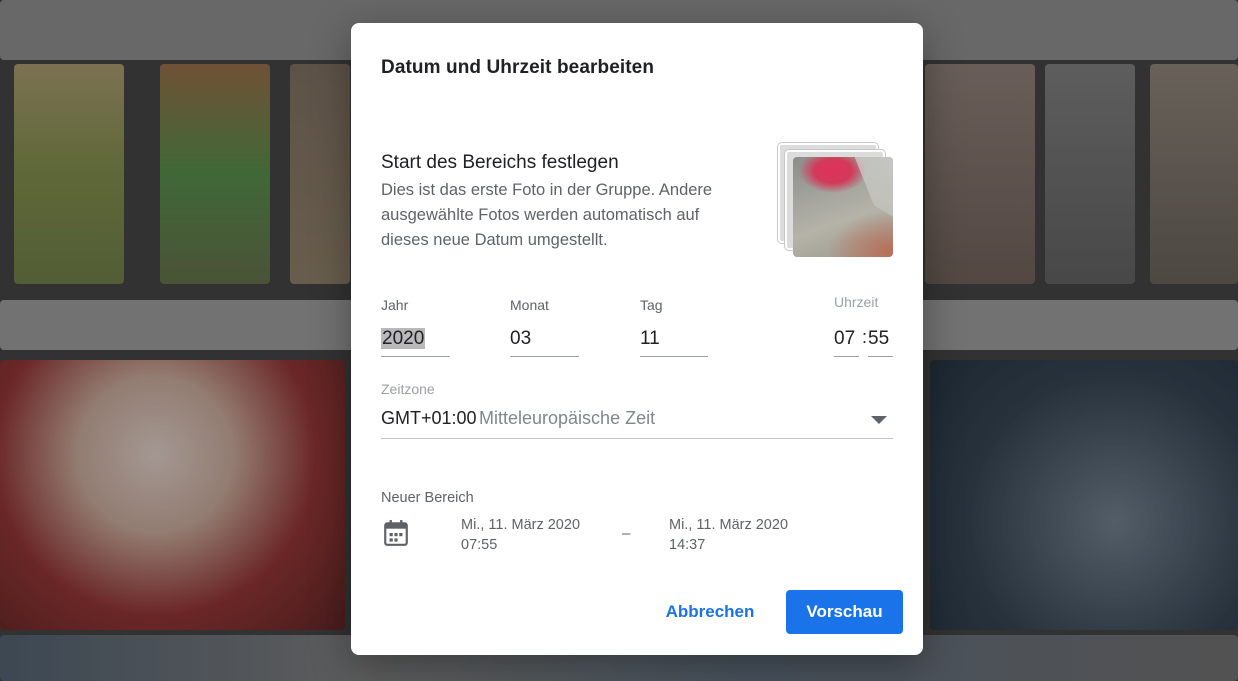 This screenshot has height=681, width=1238. Describe the element at coordinates (728, 535) in the screenshot. I see `range-end: Mi., 11. März 2020 14:37` at that location.